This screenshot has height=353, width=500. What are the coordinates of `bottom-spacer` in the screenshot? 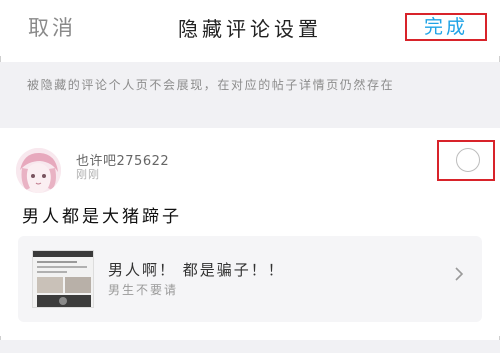 It's located at (250, 346).